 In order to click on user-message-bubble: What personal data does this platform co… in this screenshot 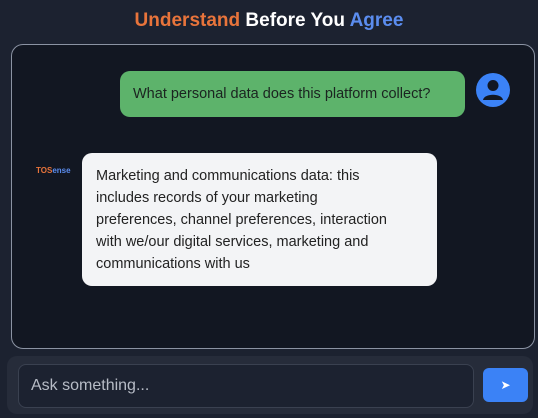, I will do `click(292, 94)`.